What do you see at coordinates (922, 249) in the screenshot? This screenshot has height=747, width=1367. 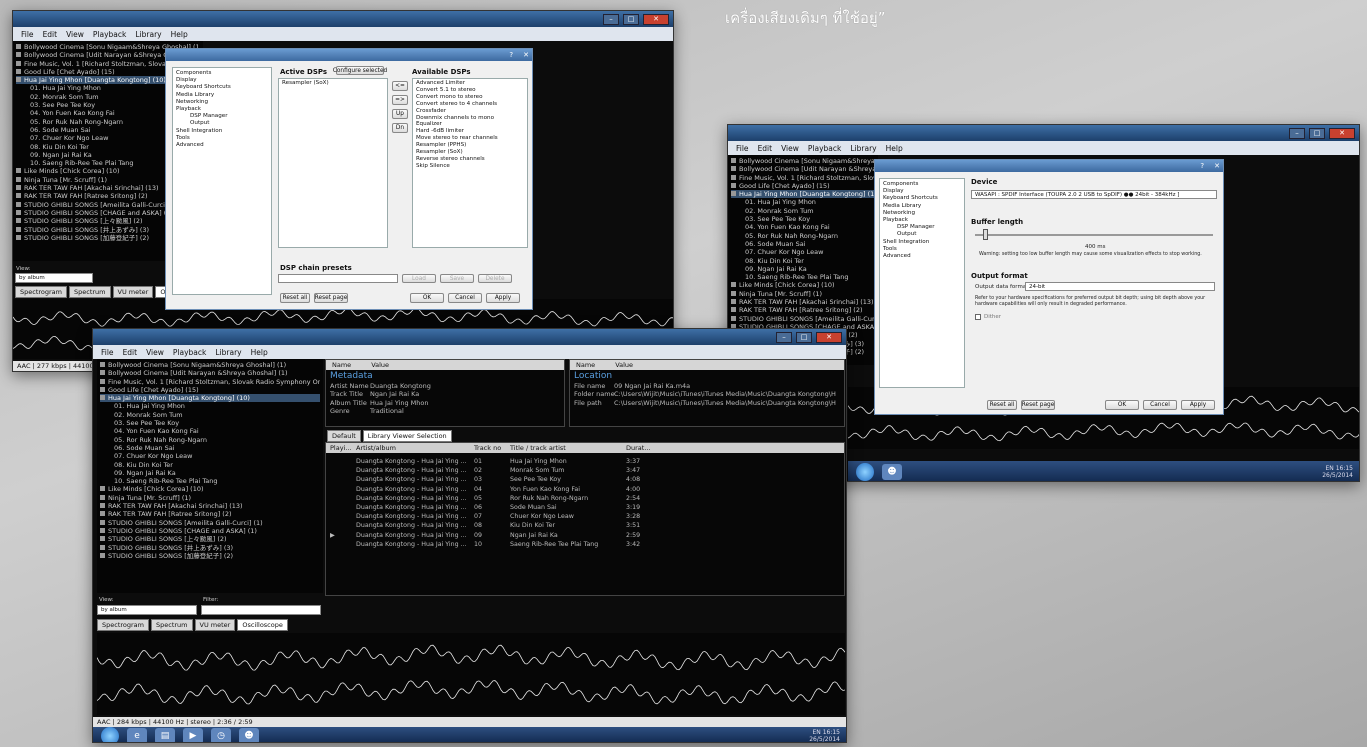 I see `preferences-tree-item: Tools` at bounding box center [922, 249].